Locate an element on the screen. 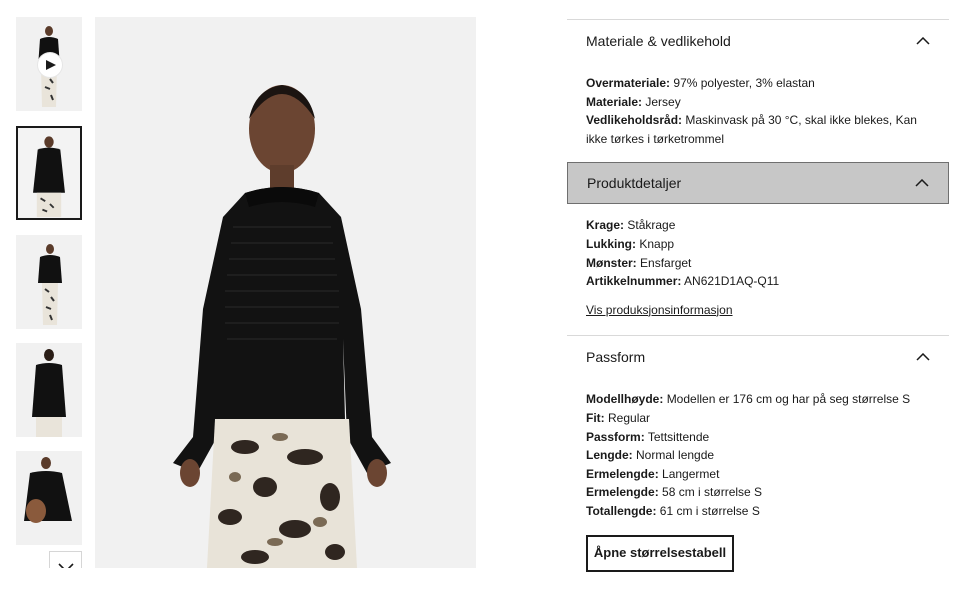  detail-value: Regular is located at coordinates (629, 417).